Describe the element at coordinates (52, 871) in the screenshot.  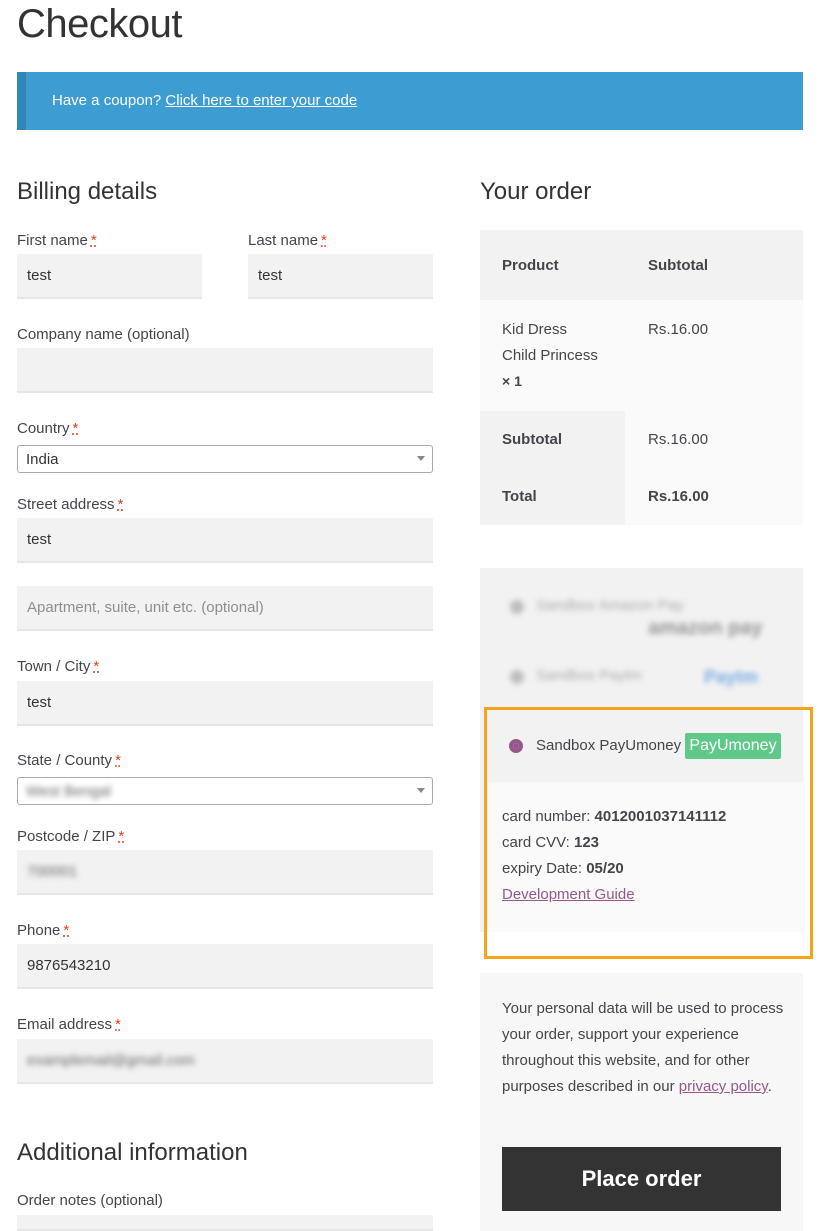
I see `postcode-value: 700001` at that location.